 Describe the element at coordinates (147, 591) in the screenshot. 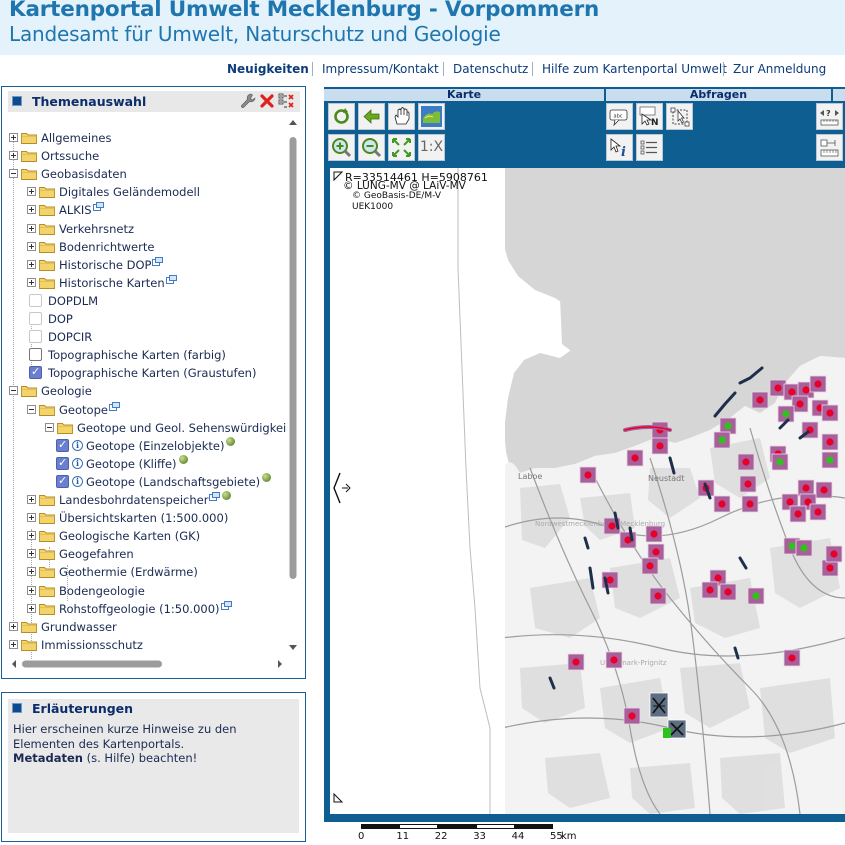

I see `tree-item: Bodengeologie` at that location.